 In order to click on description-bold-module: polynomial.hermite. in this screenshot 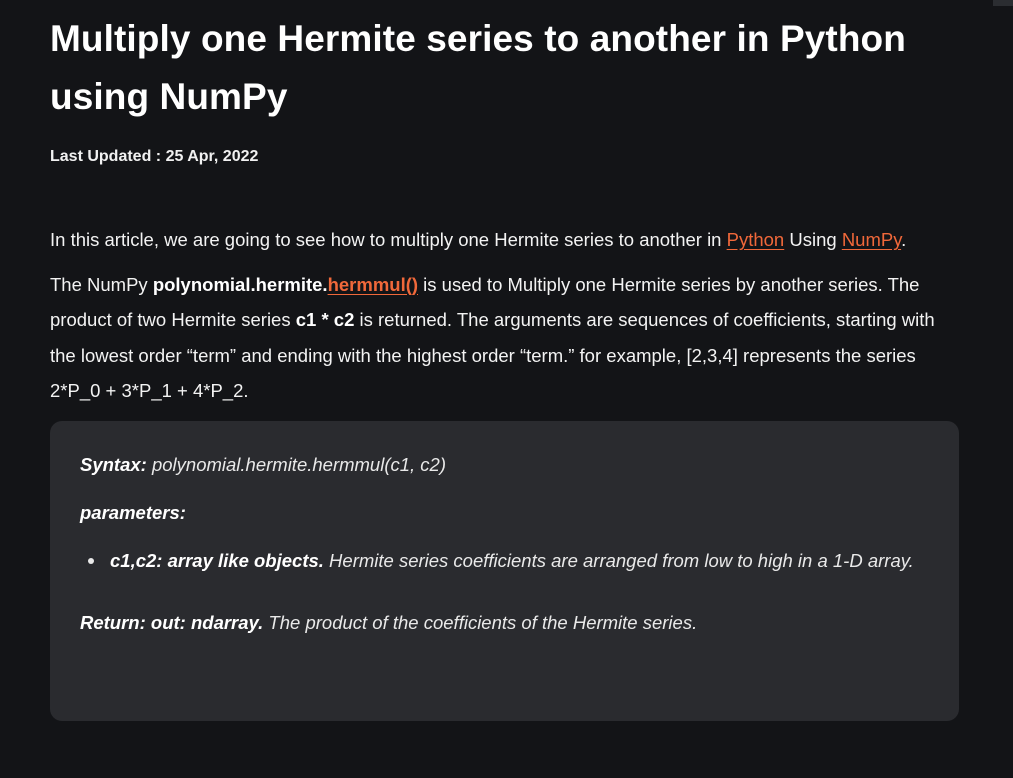, I will do `click(240, 284)`.